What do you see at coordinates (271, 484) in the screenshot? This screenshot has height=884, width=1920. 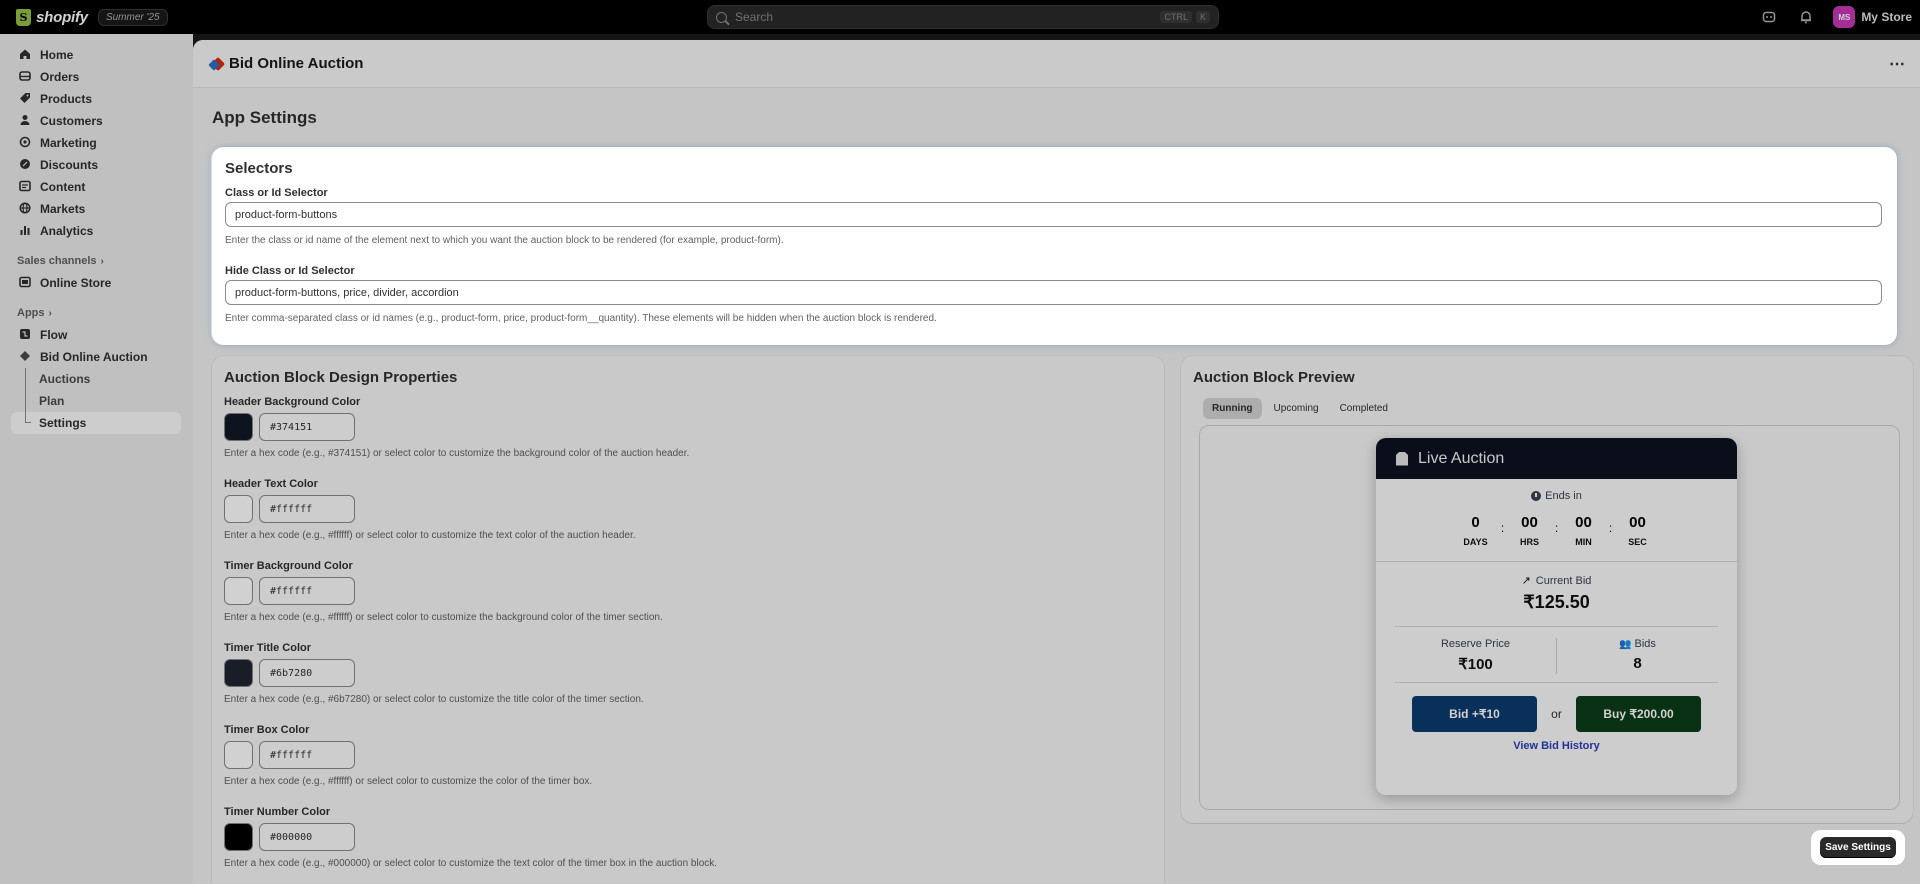 I see `design-field-label: Header Text Color` at bounding box center [271, 484].